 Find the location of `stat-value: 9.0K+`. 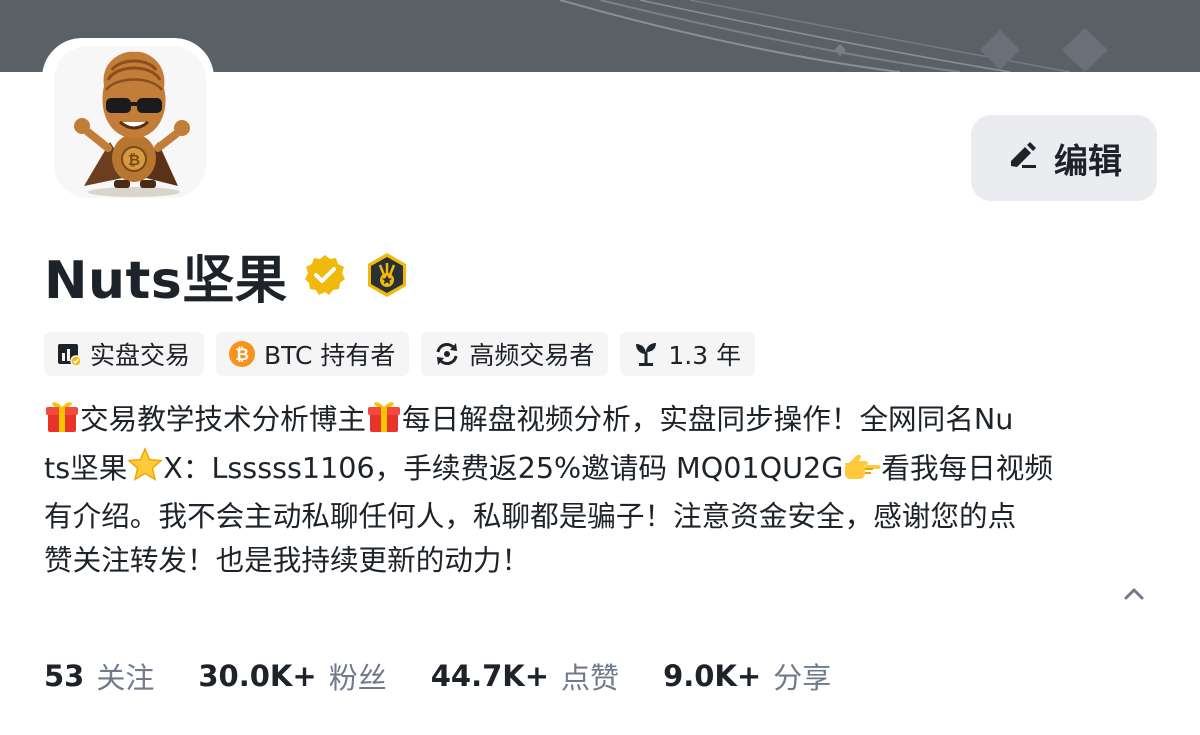

stat-value: 9.0K+ is located at coordinates (712, 676).